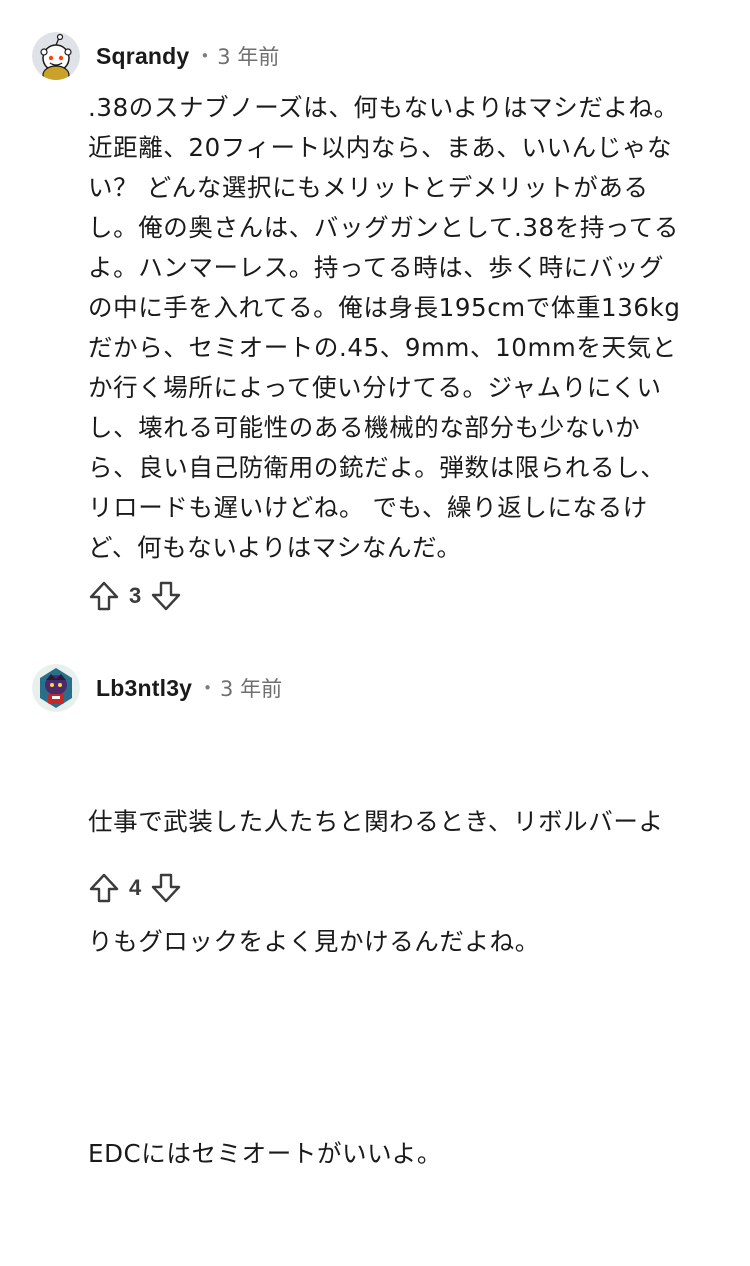 This screenshot has width=750, height=1266. I want to click on comment-line: EDCにはセミオートがいいよ。, so click(265, 1153).